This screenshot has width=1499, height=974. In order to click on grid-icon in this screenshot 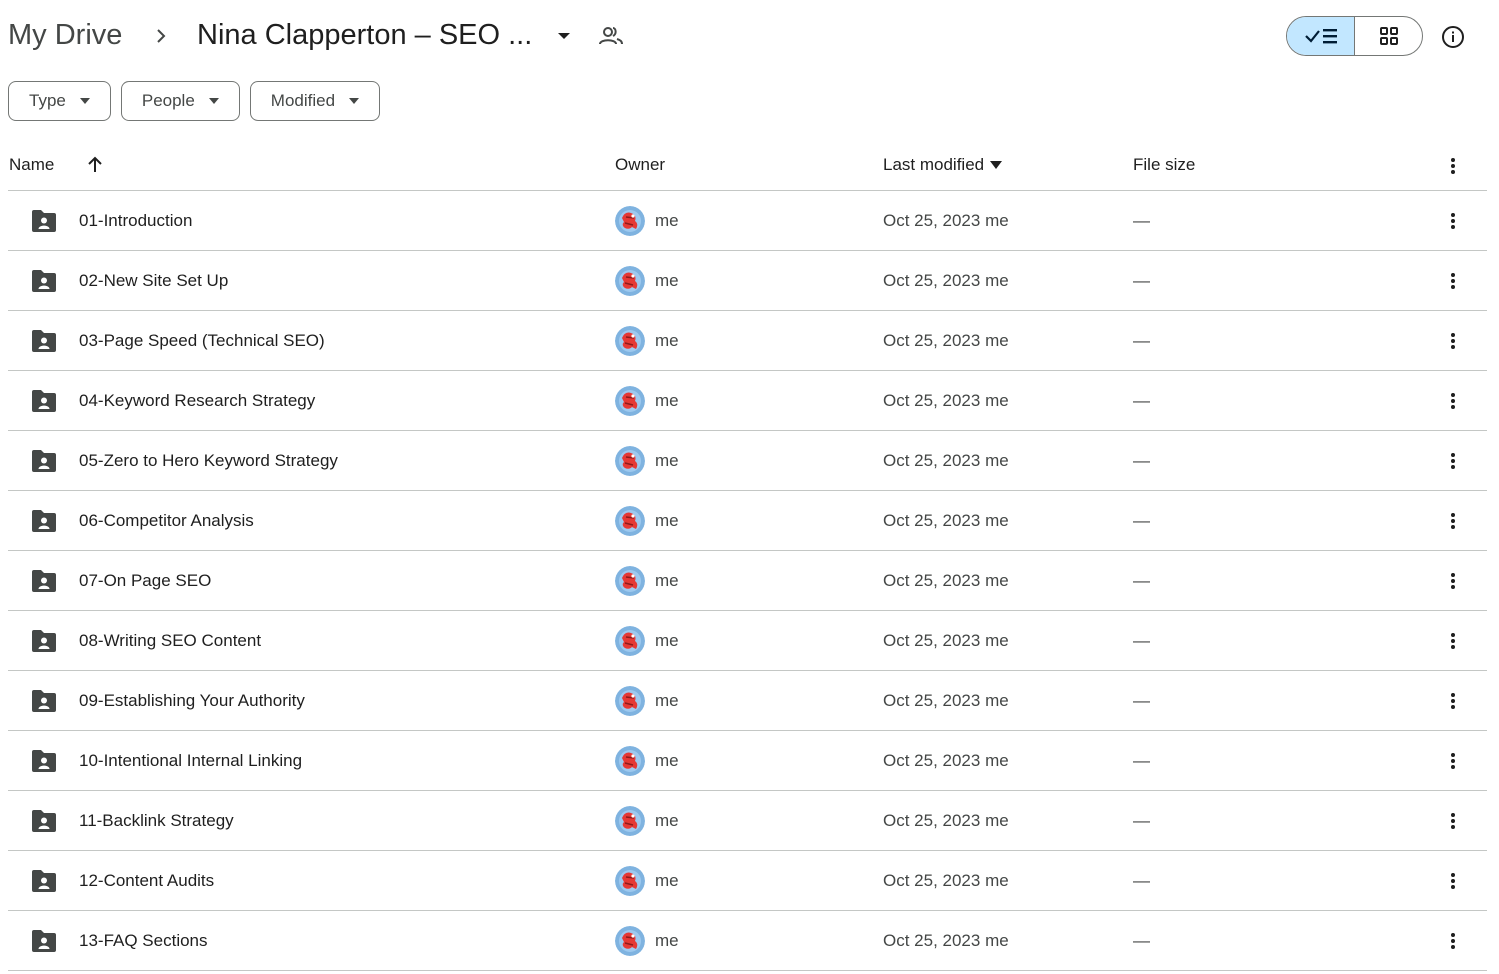, I will do `click(1388, 36)`.